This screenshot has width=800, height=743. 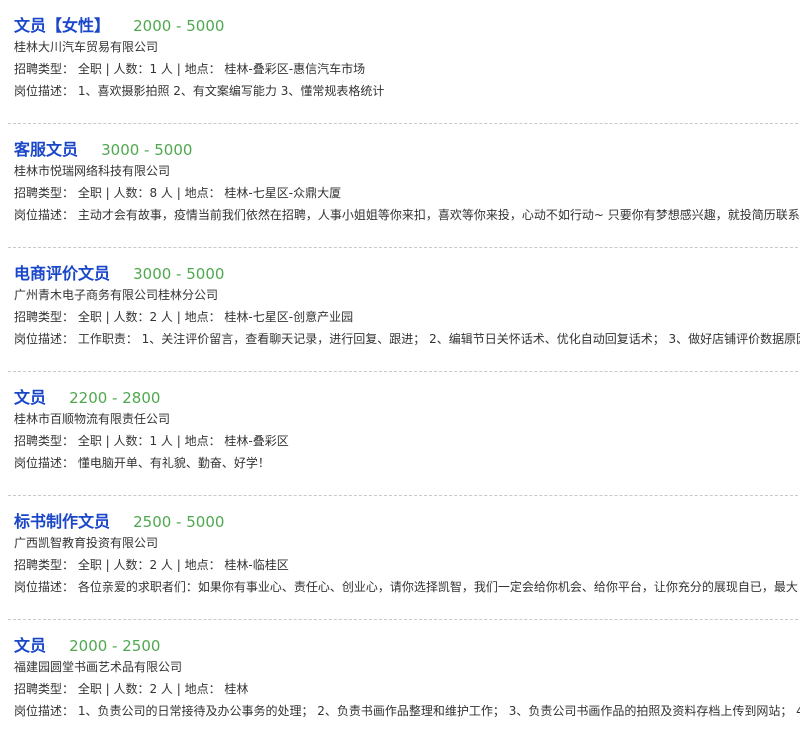 I want to click on job-meta: 招聘类型： 全职 | 人数：8 人 | 地点： 桂林-七星区-众鼎大厦, so click(x=178, y=193).